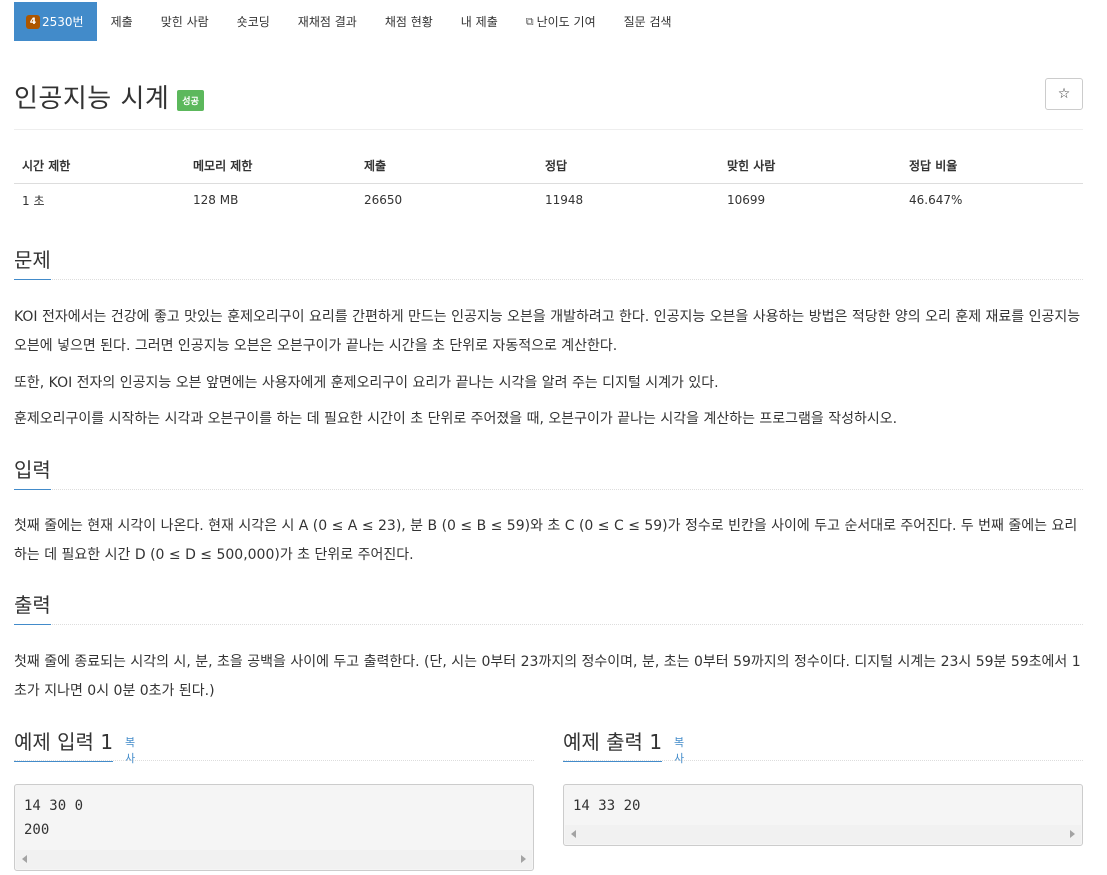  What do you see at coordinates (122, 21) in the screenshot?
I see `tab-submit: 제출` at bounding box center [122, 21].